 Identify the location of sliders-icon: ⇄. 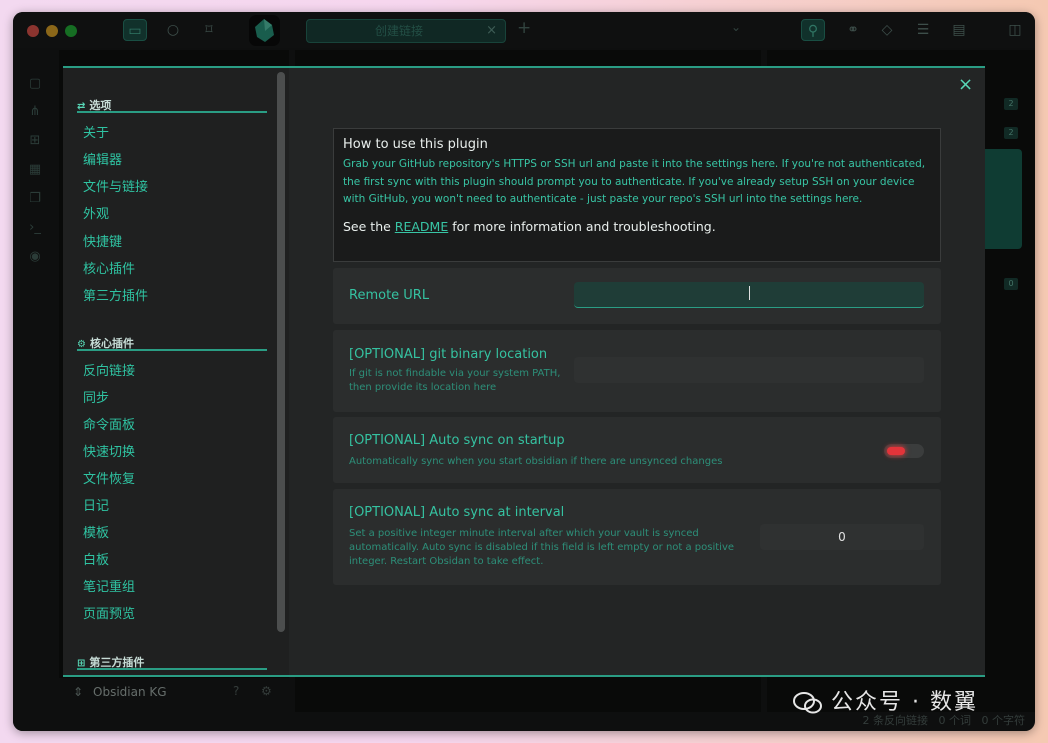
(81, 106).